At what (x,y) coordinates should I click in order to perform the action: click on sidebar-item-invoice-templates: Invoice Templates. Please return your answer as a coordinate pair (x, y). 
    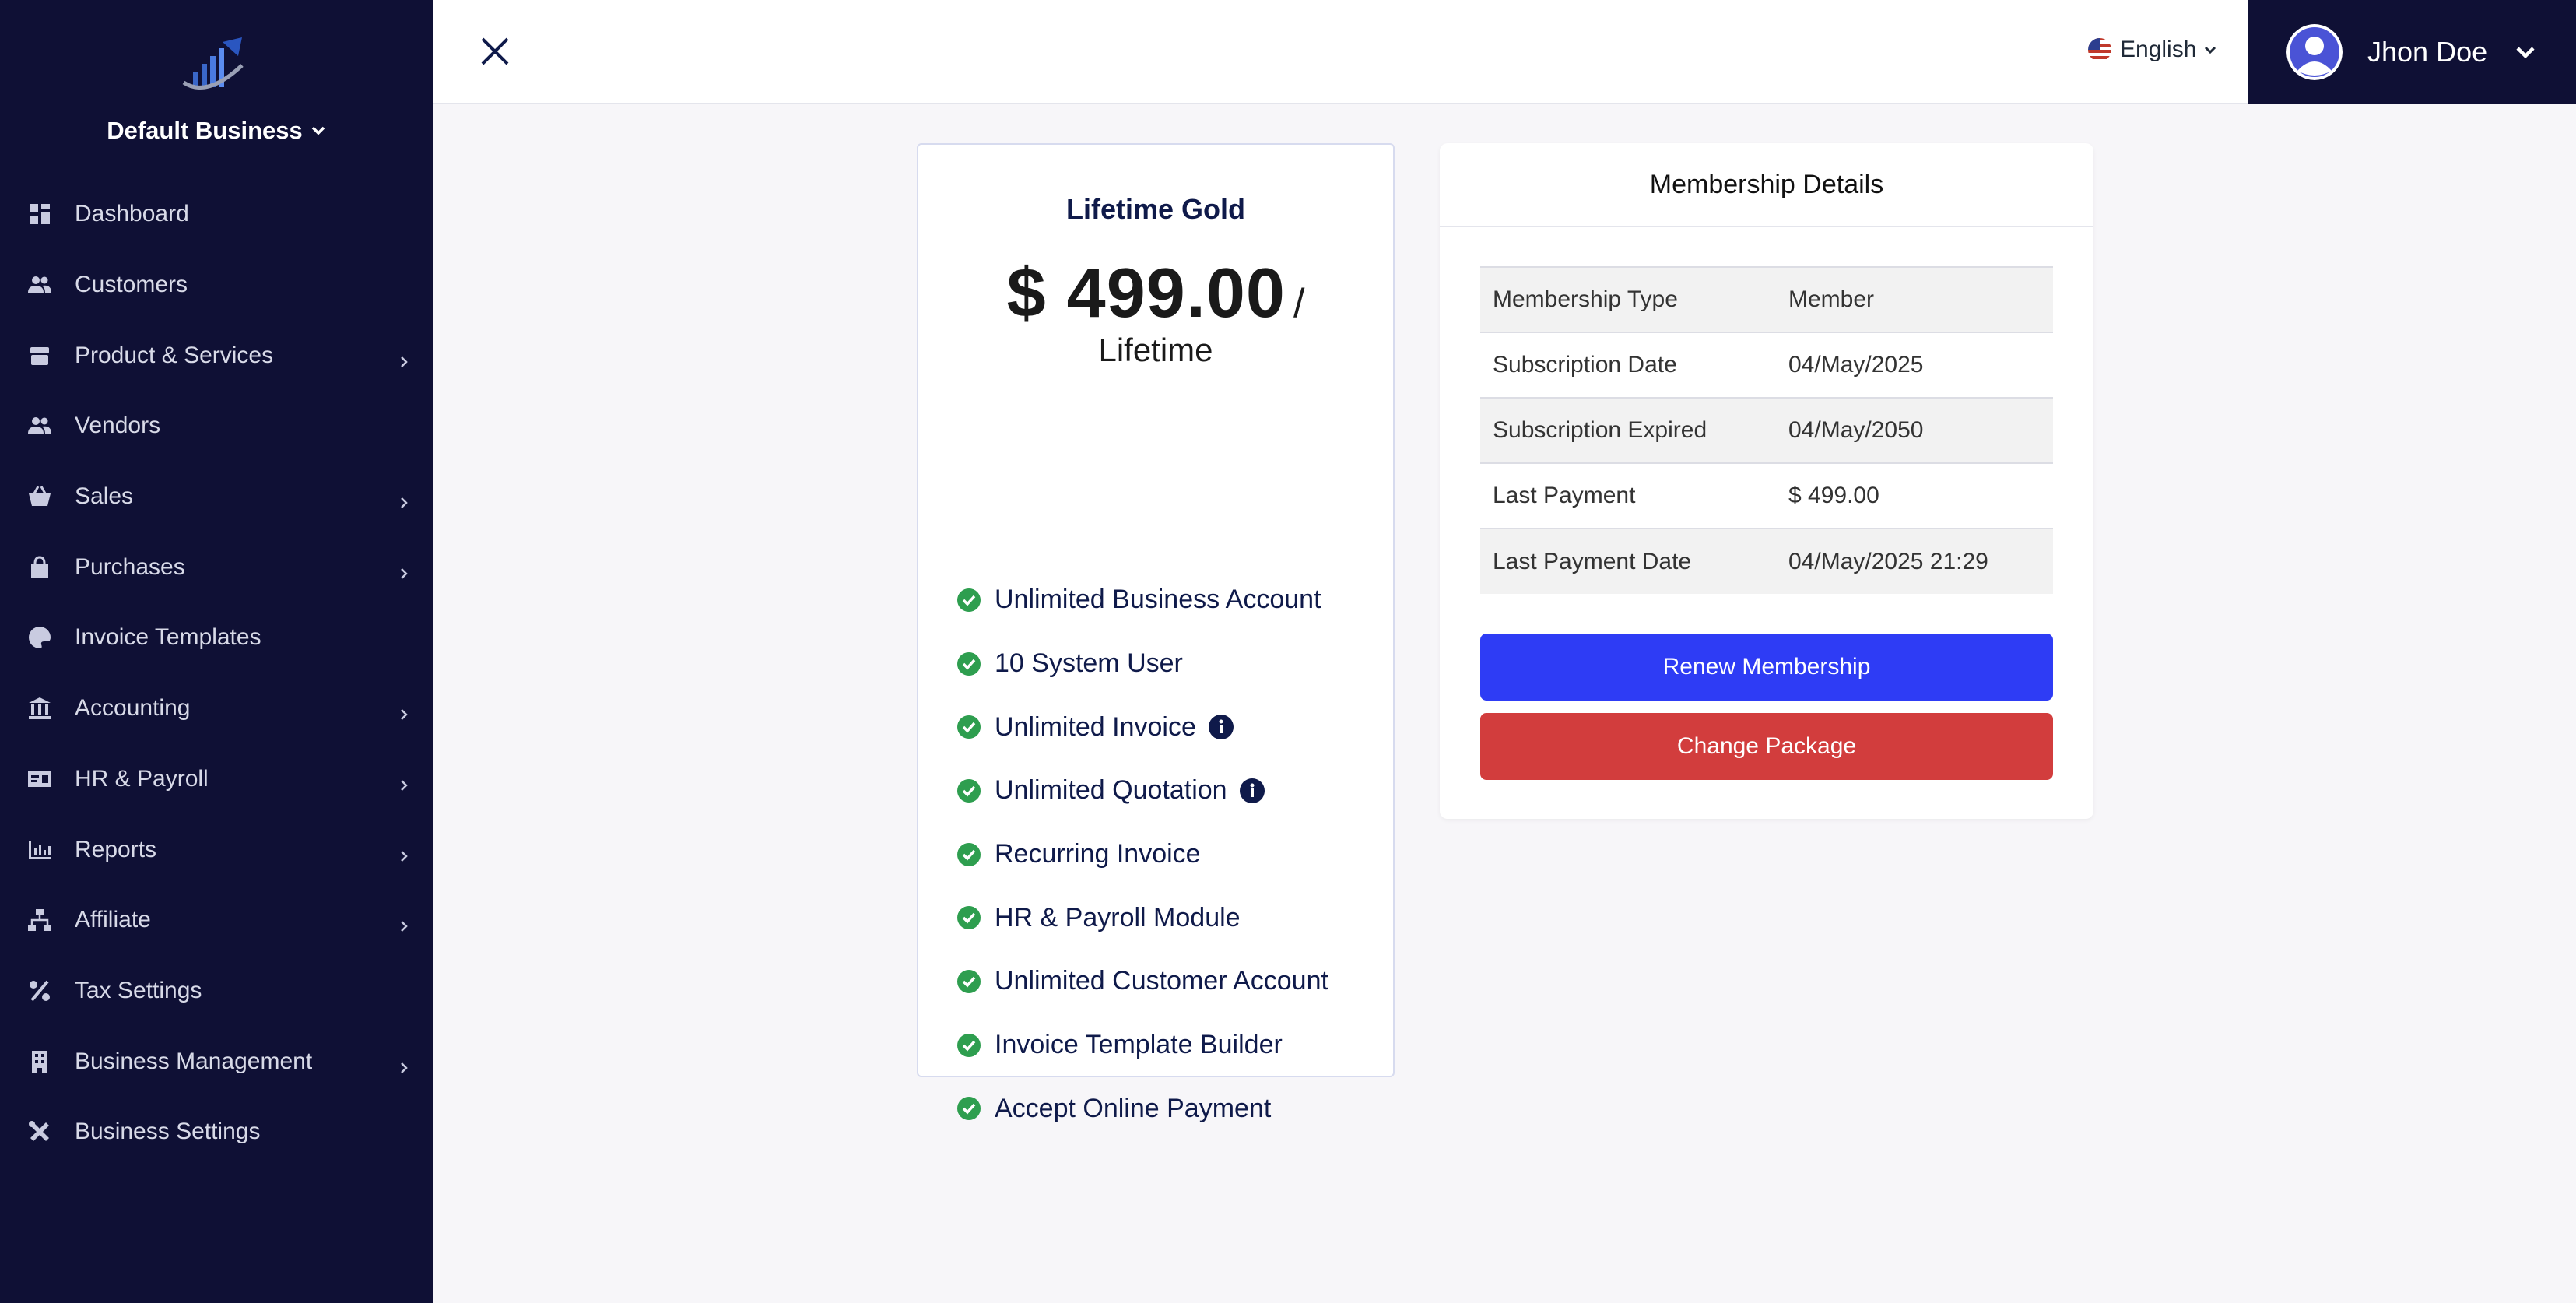
    Looking at the image, I should click on (217, 638).